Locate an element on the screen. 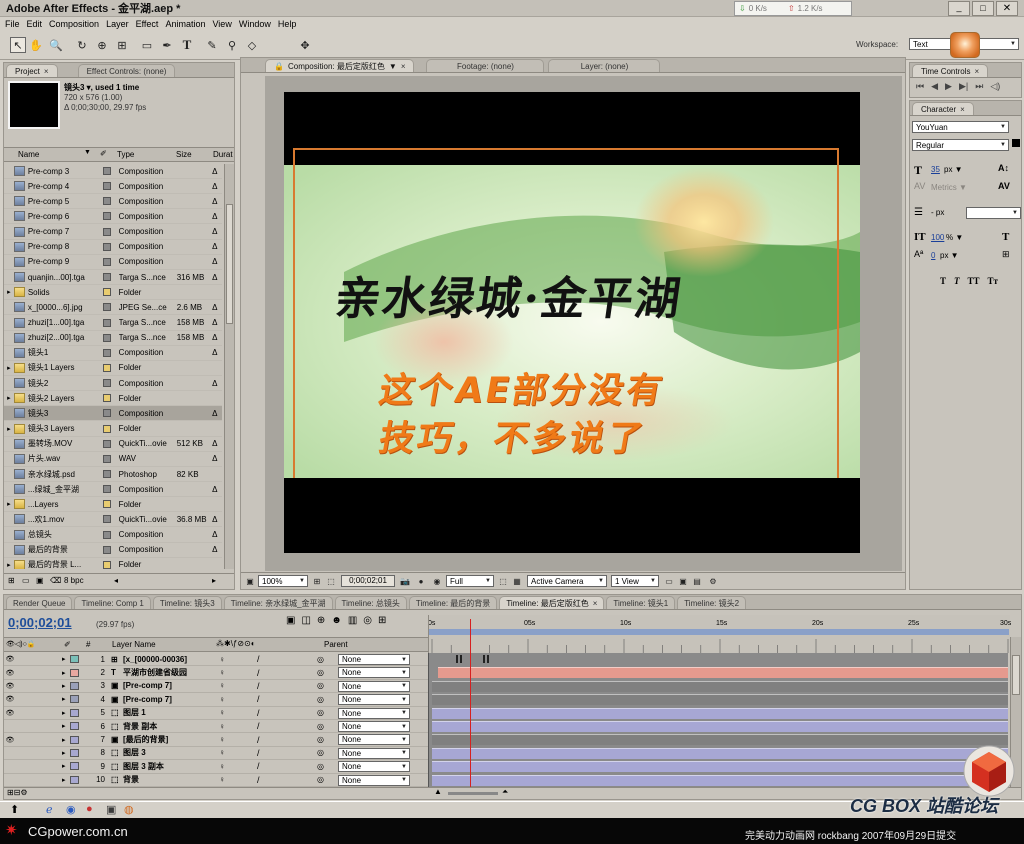 The width and height of the screenshot is (1024, 844). timeline-tab: Timeline: 总镜头 is located at coordinates (370, 602).